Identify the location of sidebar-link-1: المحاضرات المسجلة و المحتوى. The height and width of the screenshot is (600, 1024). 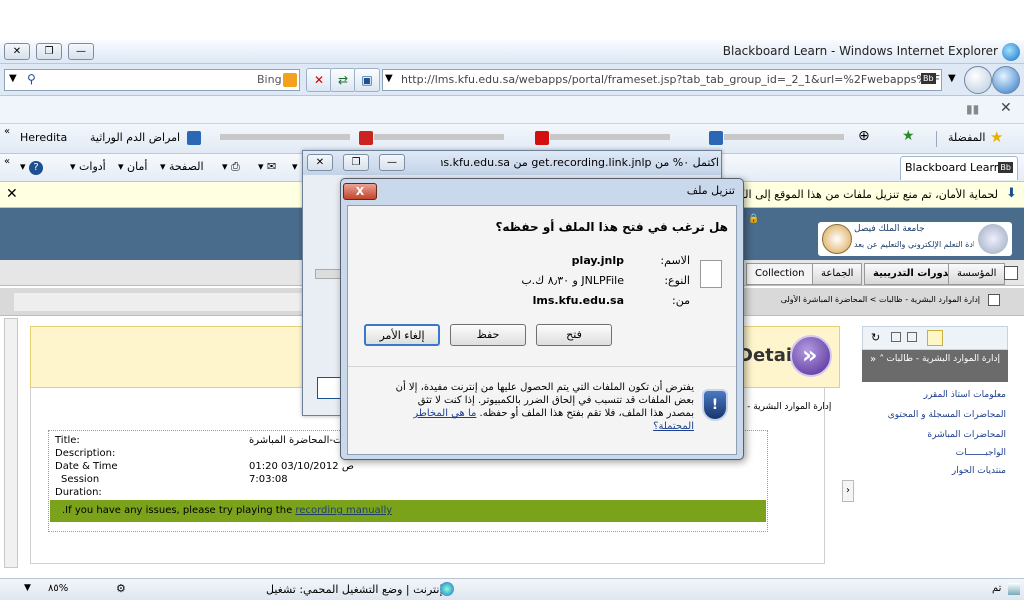
(947, 415).